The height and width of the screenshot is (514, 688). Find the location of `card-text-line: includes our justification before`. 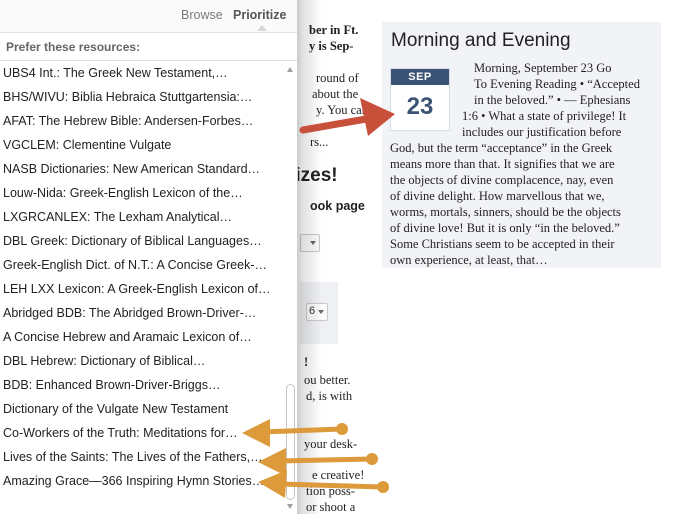

card-text-line: includes our justification before is located at coordinates (542, 132).